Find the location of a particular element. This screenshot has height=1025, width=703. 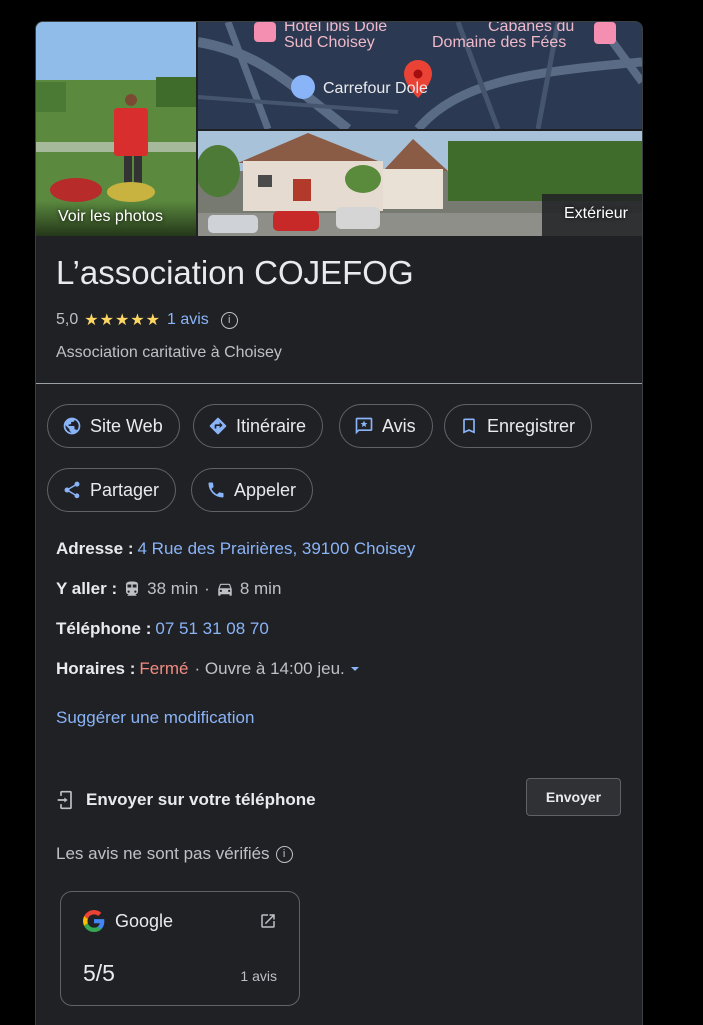

suggest-edit-link: Suggérer une modification is located at coordinates (155, 718).